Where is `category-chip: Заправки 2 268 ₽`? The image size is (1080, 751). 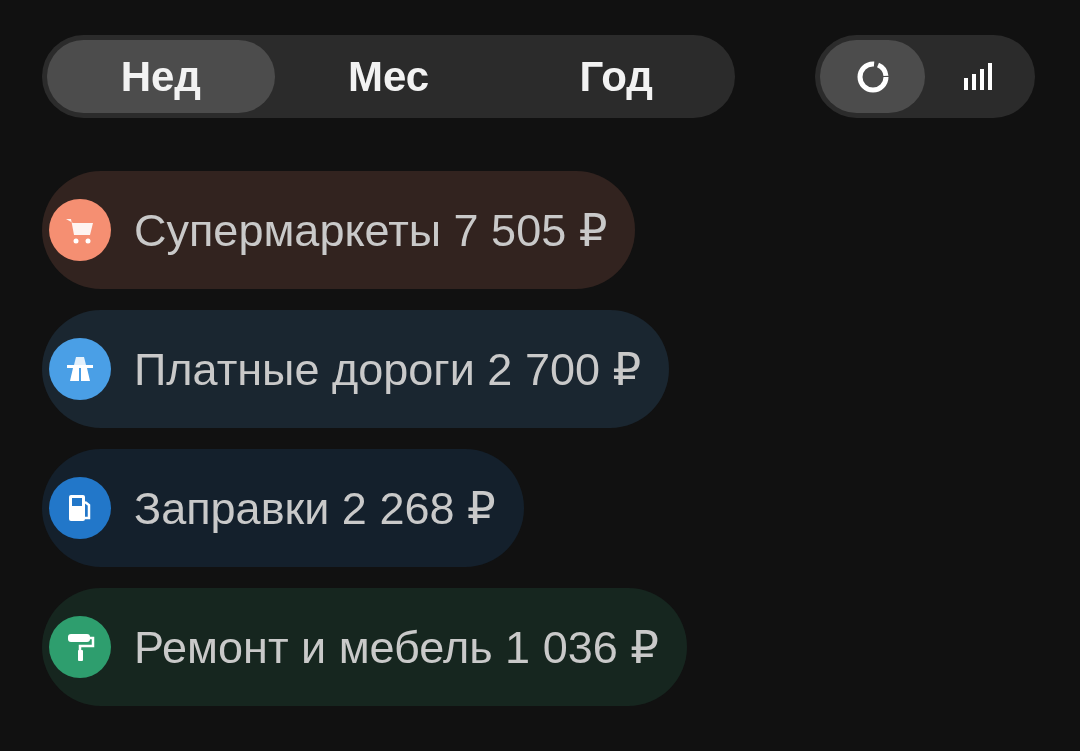 category-chip: Заправки 2 268 ₽ is located at coordinates (283, 508).